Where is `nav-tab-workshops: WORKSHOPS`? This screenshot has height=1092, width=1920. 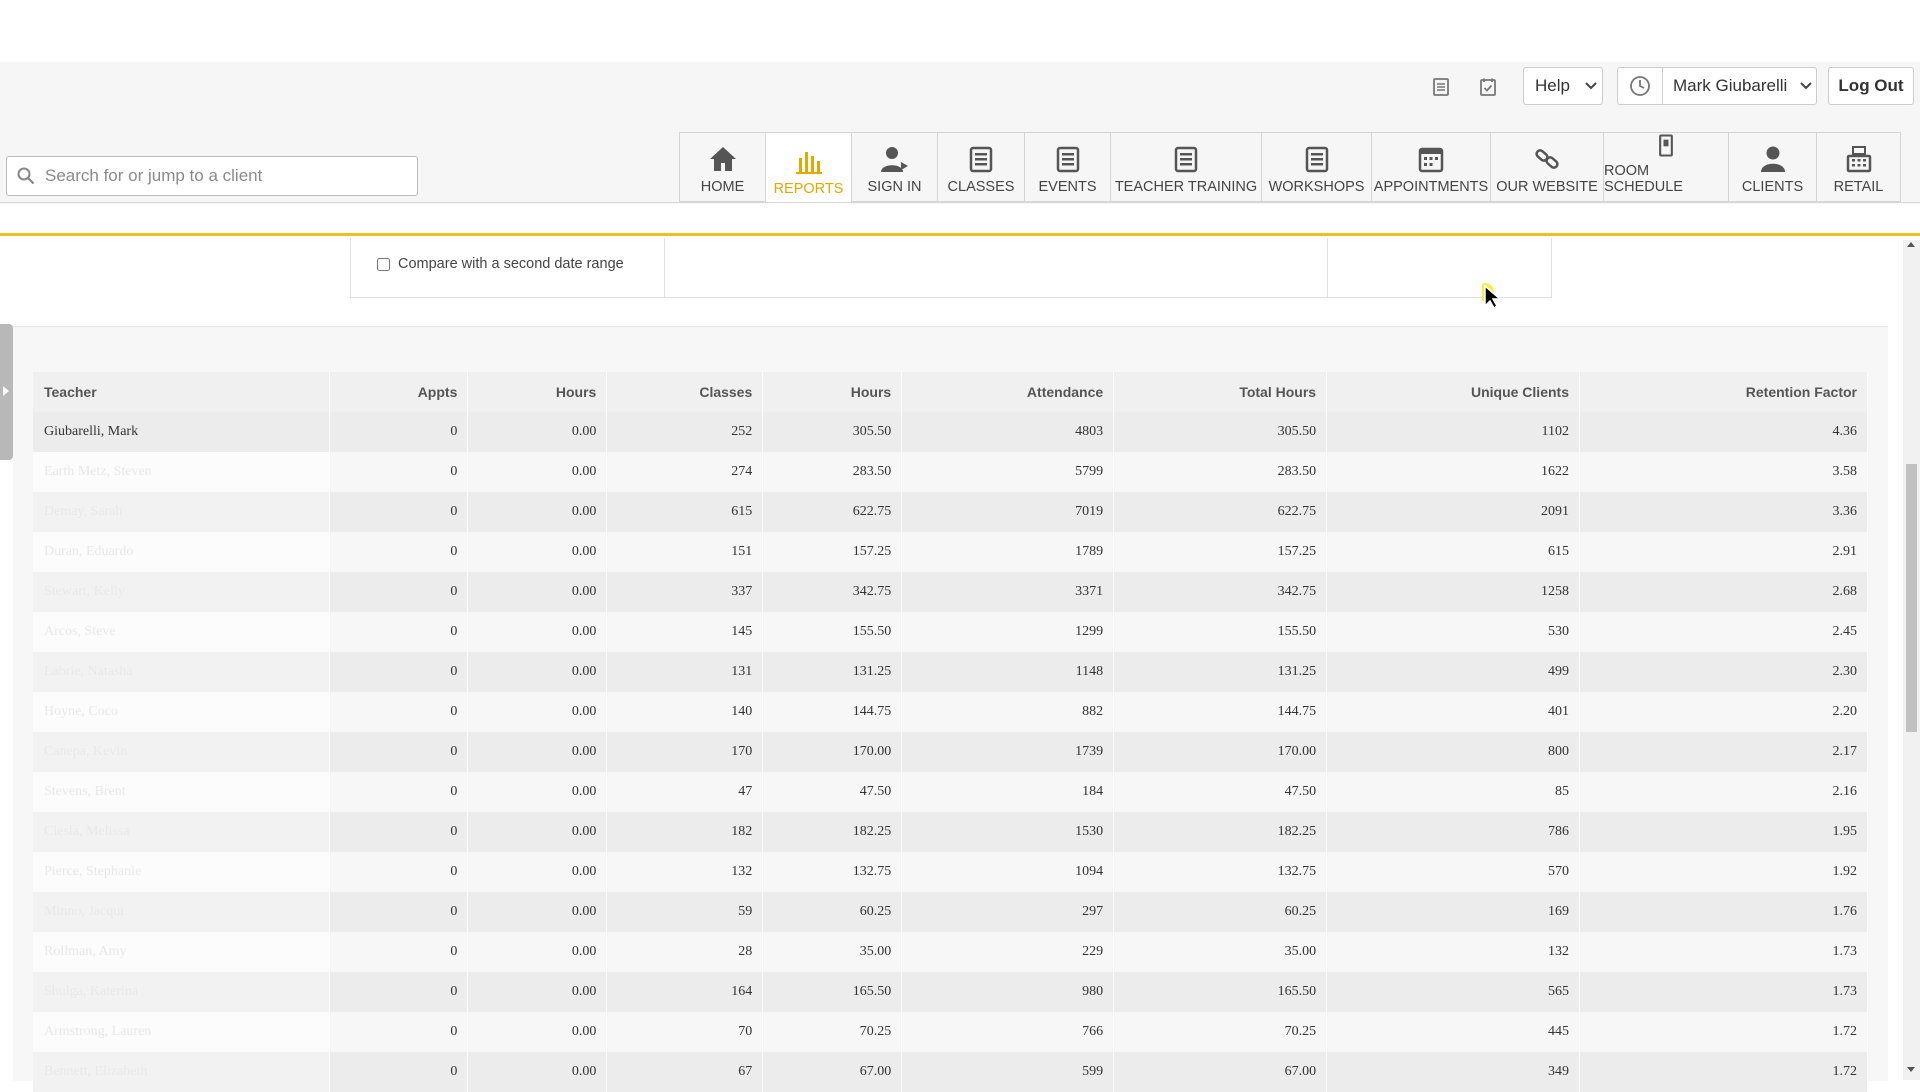 nav-tab-workshops: WORKSHOPS is located at coordinates (1317, 167).